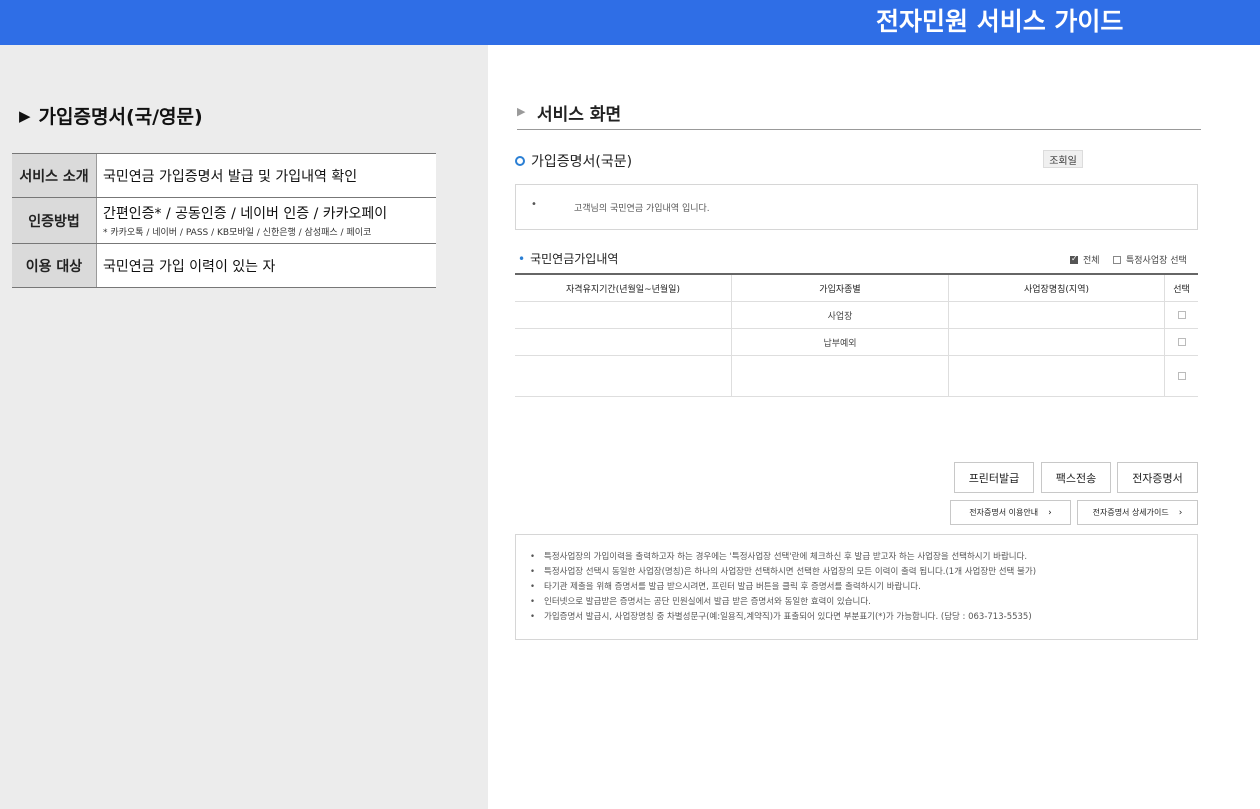 The height and width of the screenshot is (809, 1260). I want to click on info-key: 서비스 소개, so click(54, 175).